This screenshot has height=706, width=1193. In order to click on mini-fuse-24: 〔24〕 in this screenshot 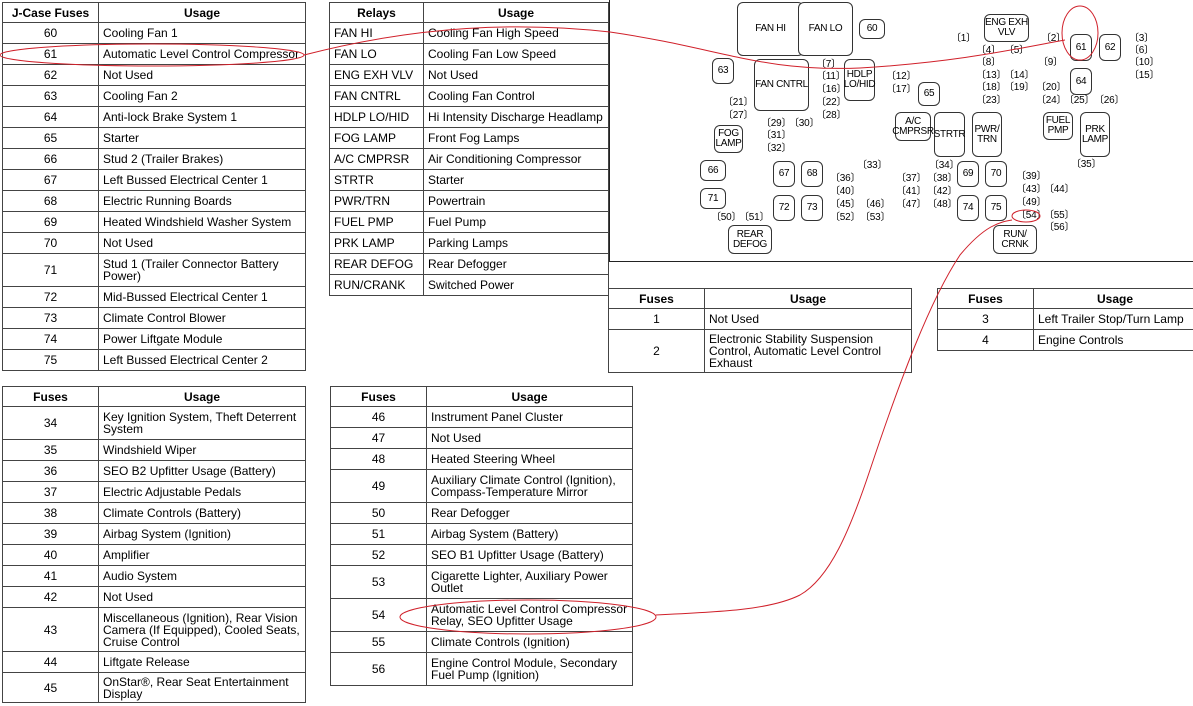, I will do `click(1051, 100)`.